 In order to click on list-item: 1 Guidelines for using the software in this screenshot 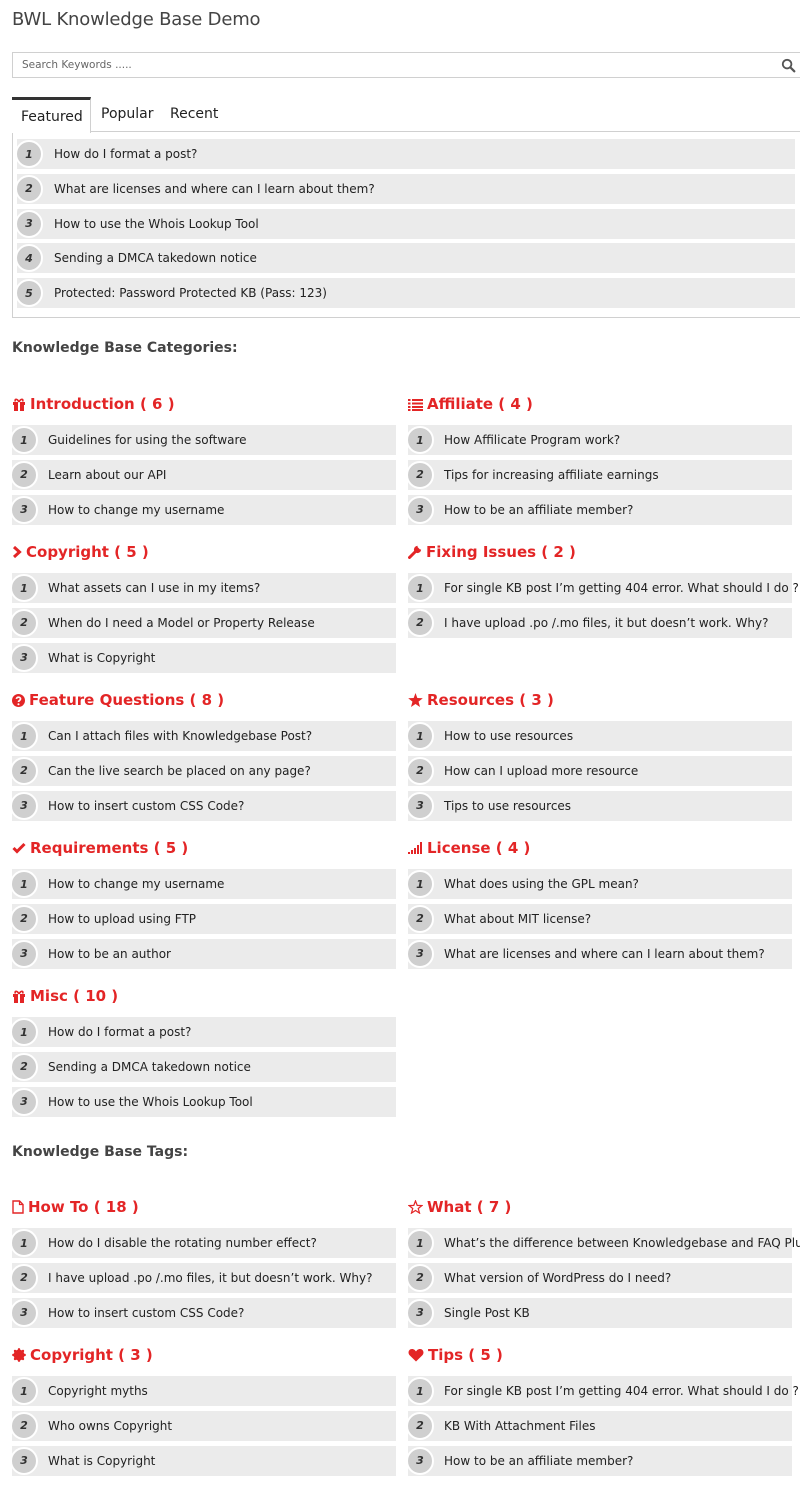, I will do `click(203, 440)`.